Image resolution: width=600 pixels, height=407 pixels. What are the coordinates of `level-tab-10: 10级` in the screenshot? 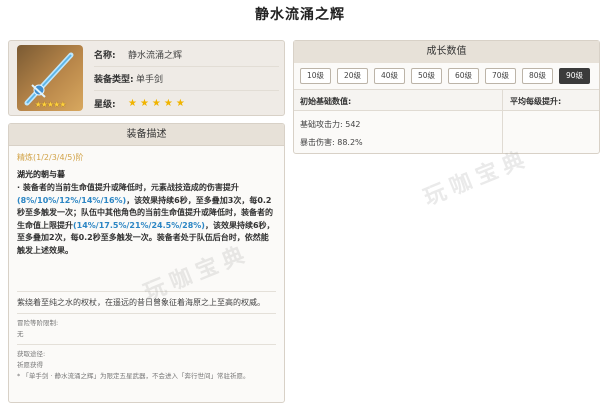 It's located at (315, 76).